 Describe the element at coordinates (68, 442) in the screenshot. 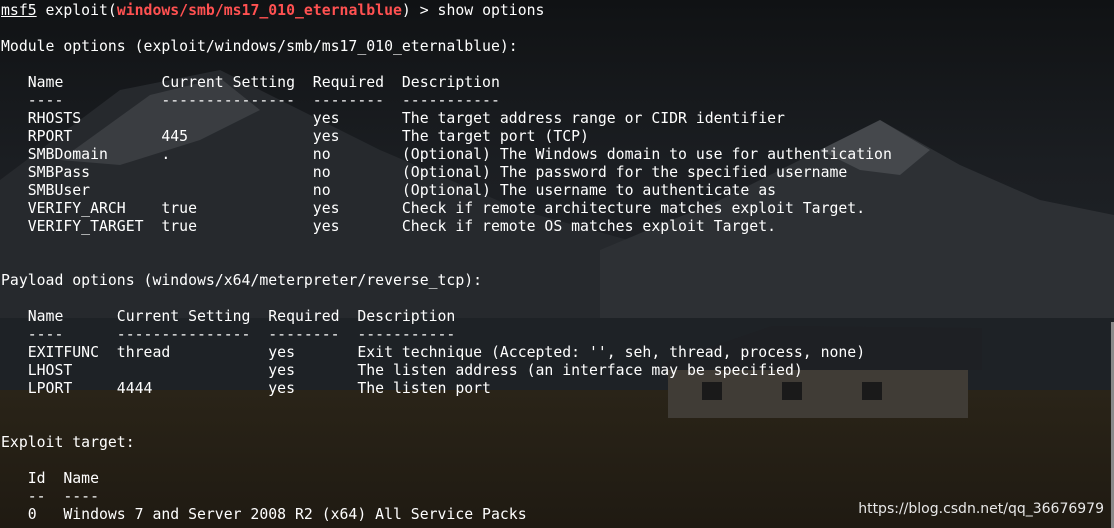

I see `exploit-target-heading: Exploit target:` at that location.